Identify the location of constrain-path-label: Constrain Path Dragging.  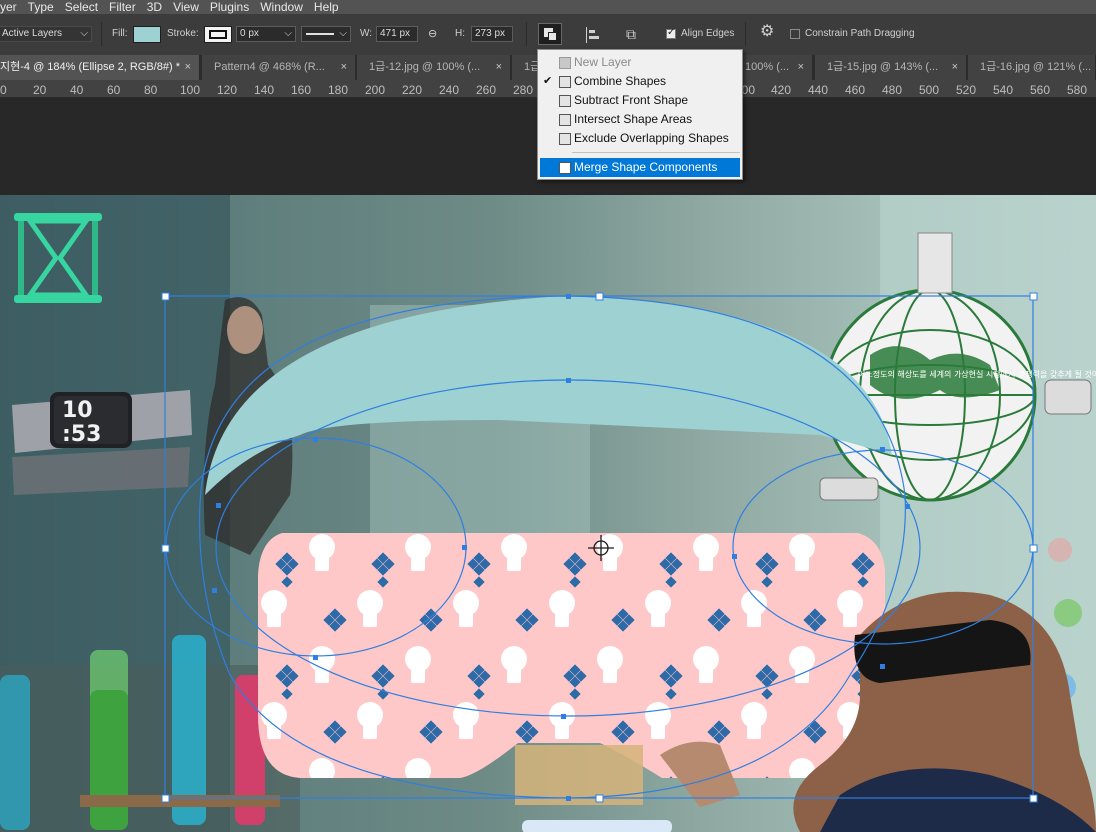
(860, 33).